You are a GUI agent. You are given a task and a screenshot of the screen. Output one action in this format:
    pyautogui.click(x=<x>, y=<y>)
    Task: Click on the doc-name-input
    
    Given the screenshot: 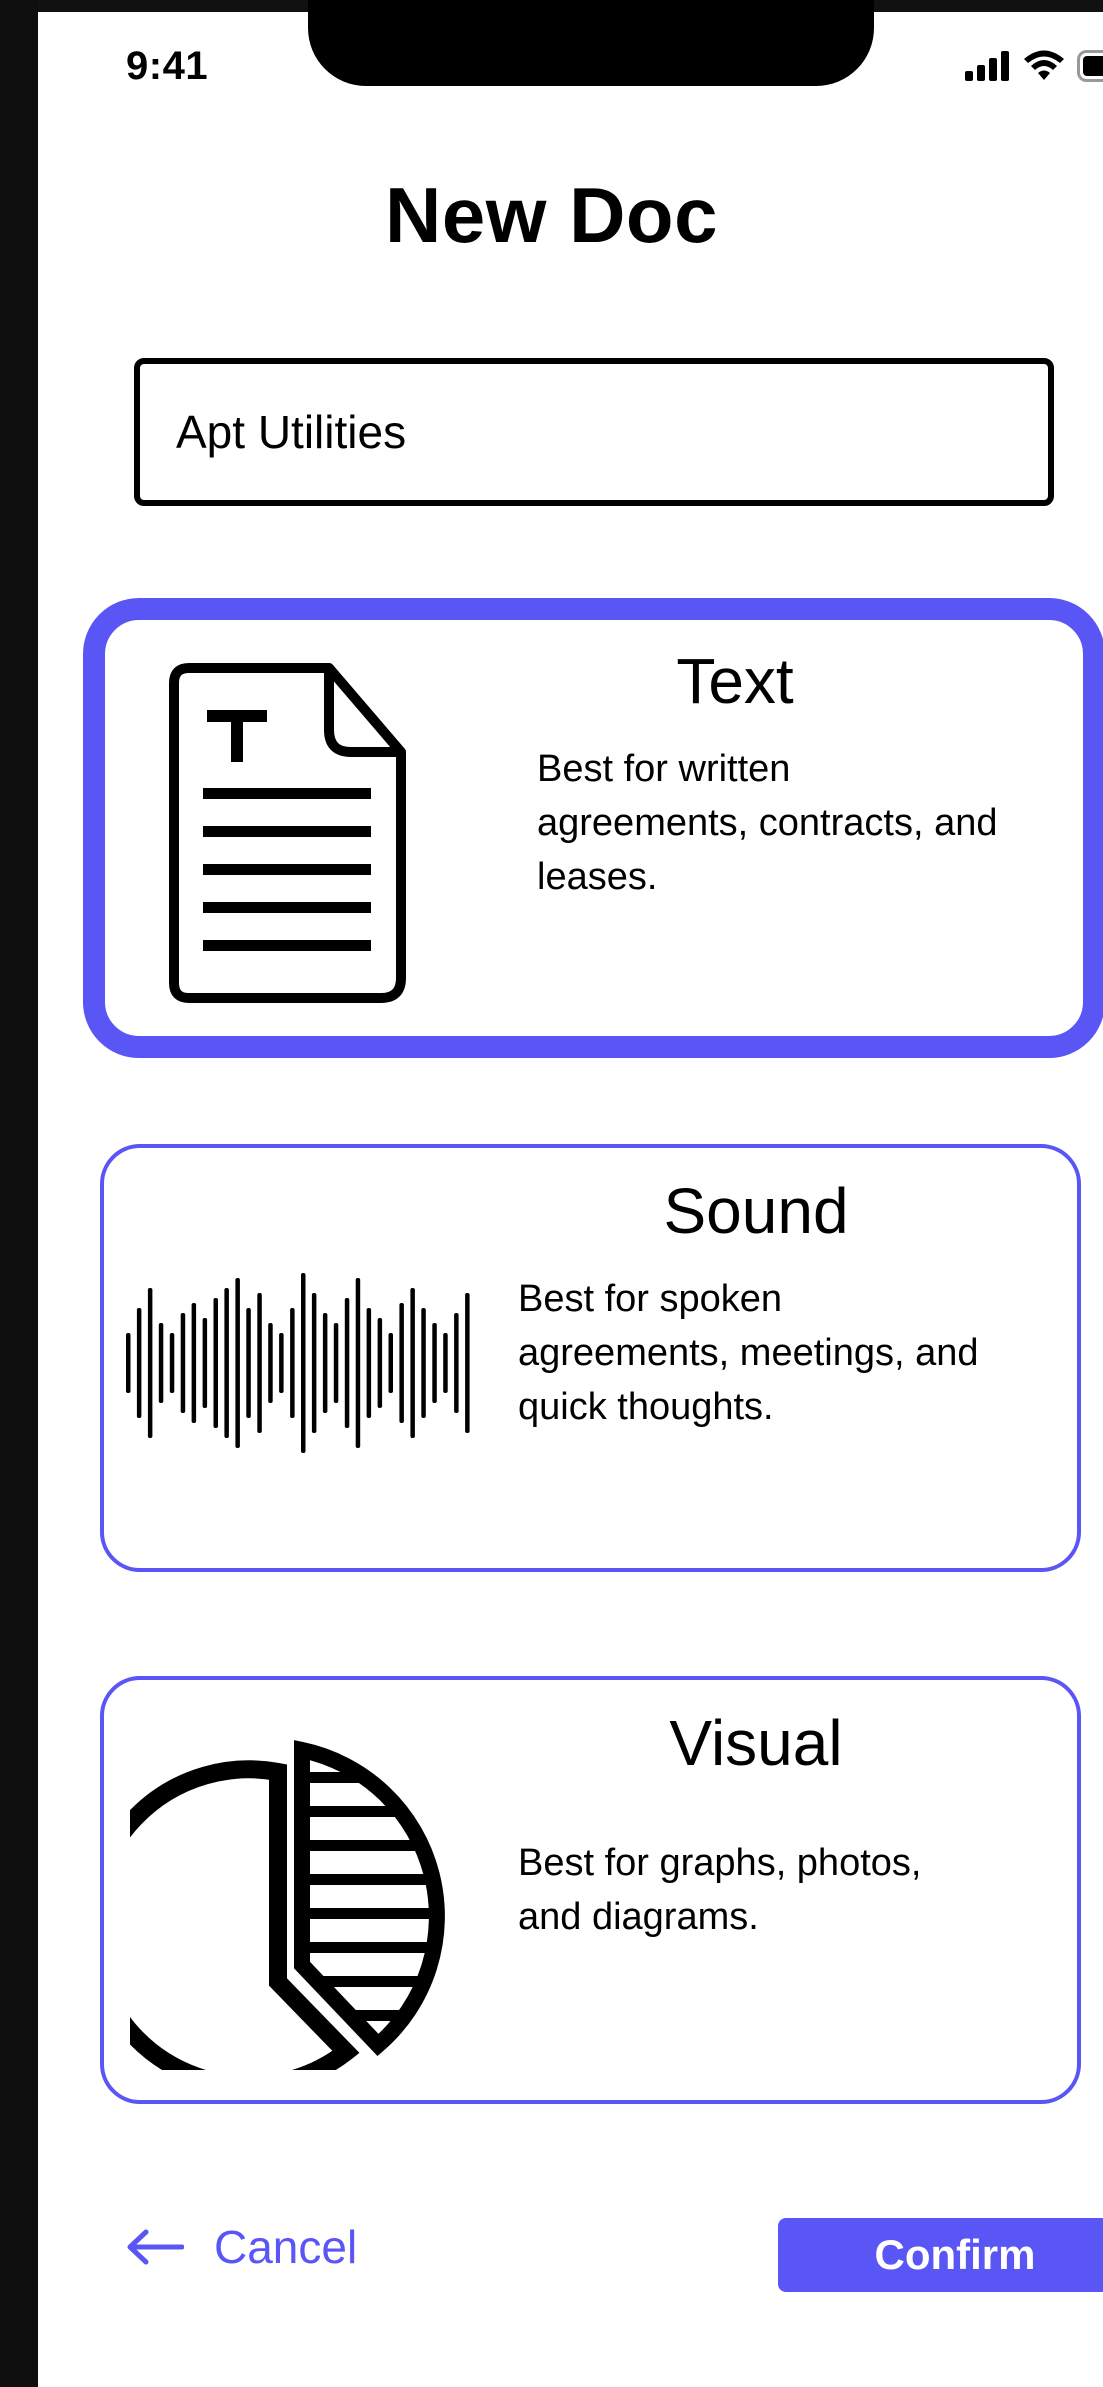 What is the action you would take?
    pyautogui.click(x=594, y=432)
    